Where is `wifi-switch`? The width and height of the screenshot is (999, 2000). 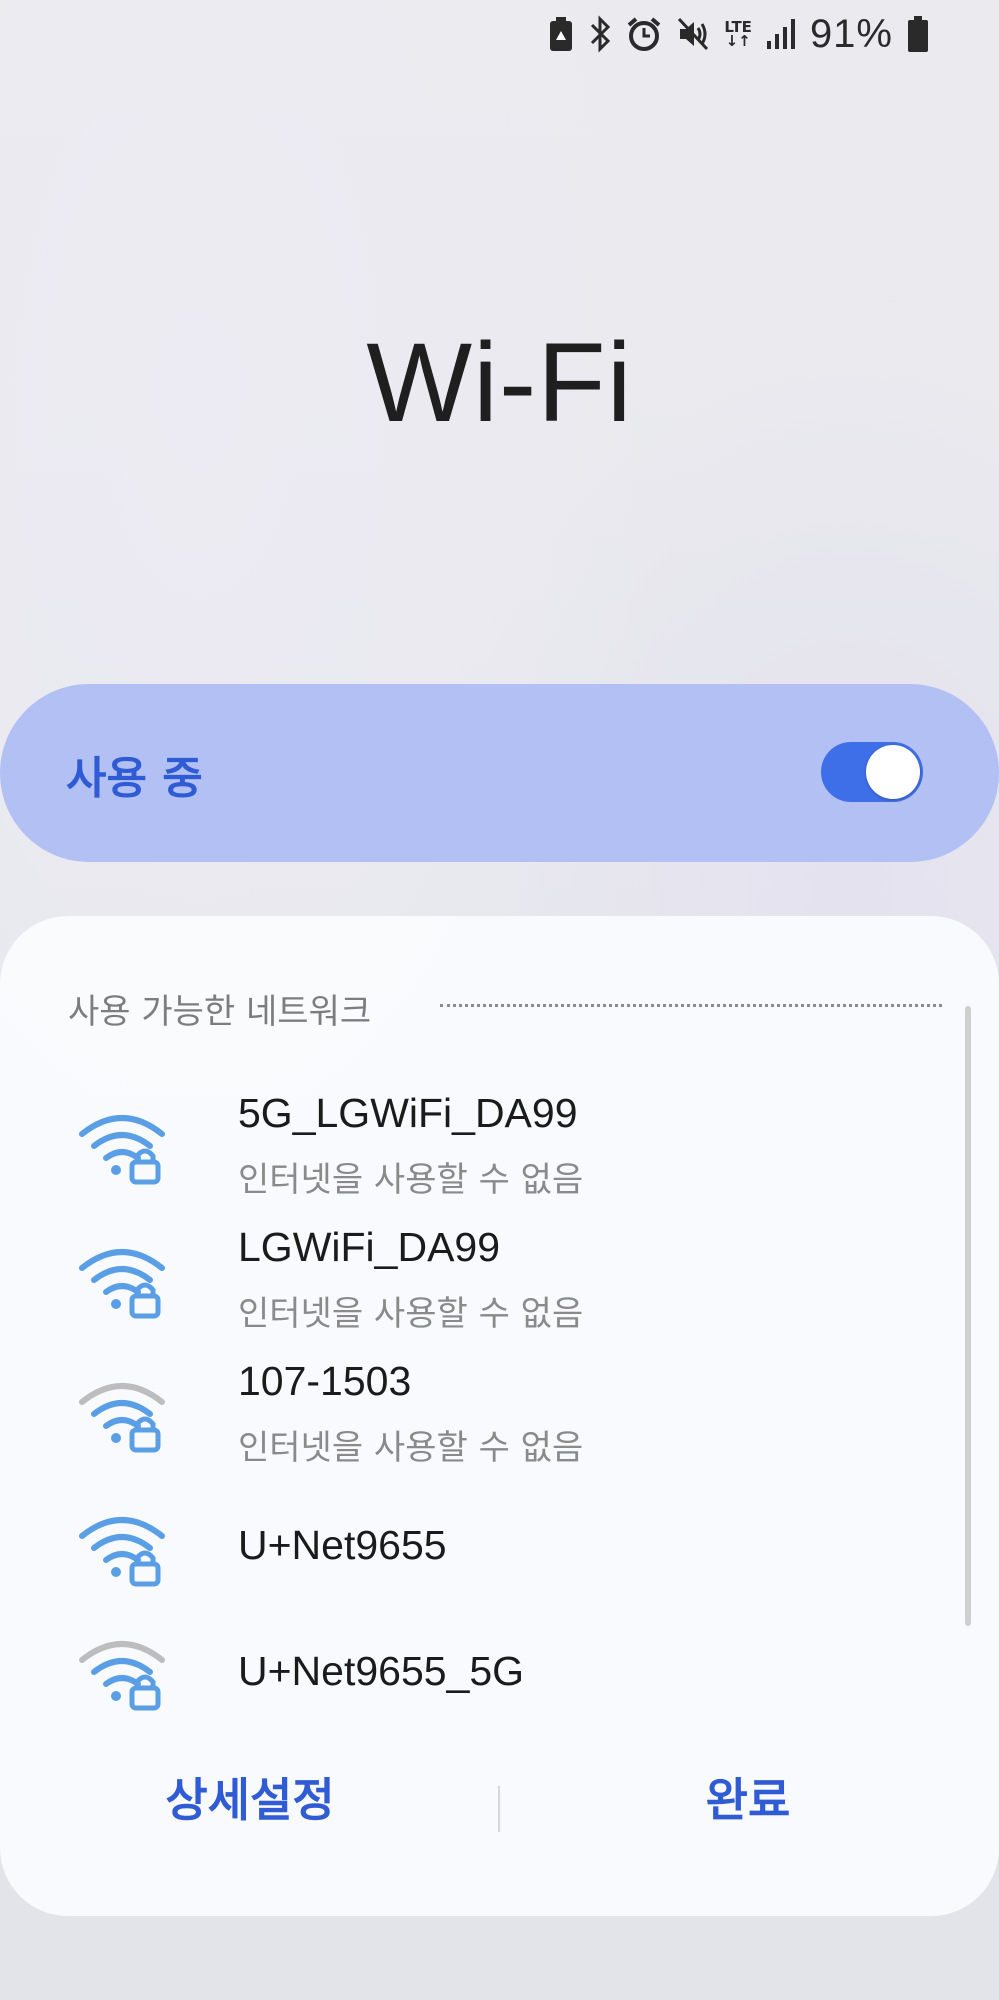
wifi-switch is located at coordinates (872, 772).